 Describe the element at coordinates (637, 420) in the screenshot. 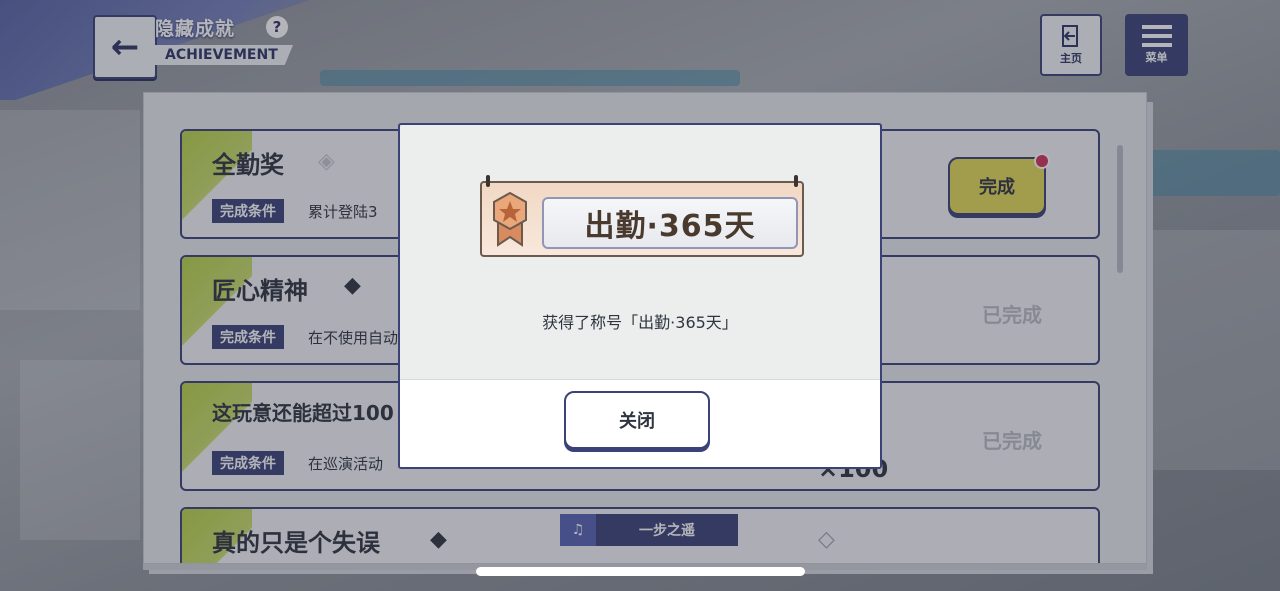

I see `close-button: 关闭` at that location.